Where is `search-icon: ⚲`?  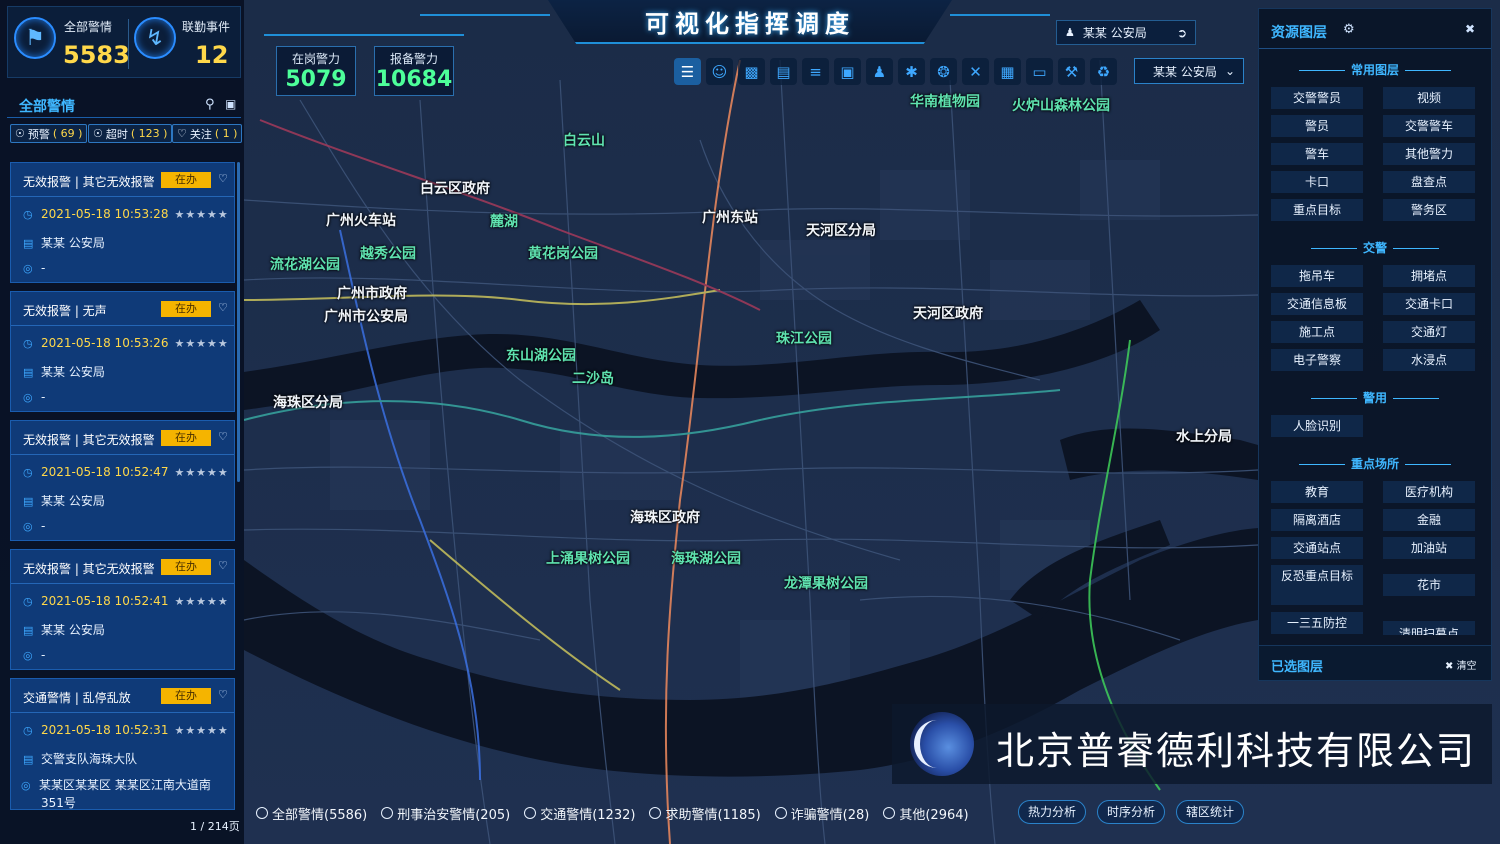 search-icon: ⚲ is located at coordinates (210, 104).